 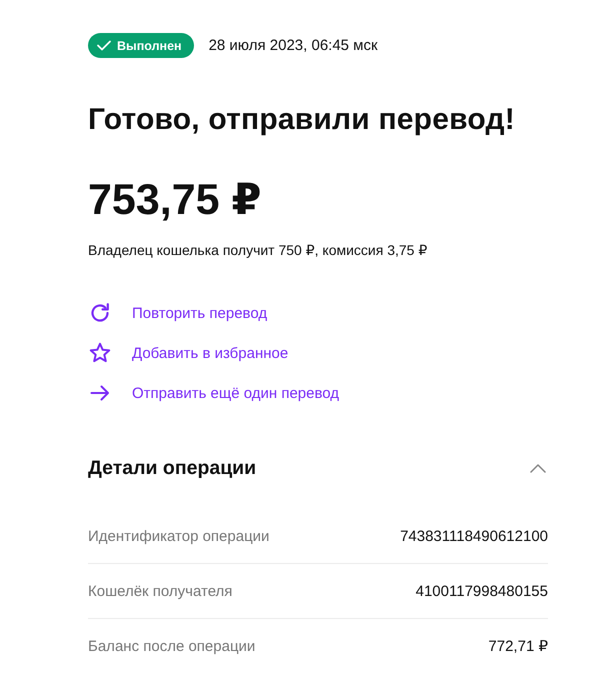 I want to click on detail-label: Идентификатор операции, so click(x=179, y=536).